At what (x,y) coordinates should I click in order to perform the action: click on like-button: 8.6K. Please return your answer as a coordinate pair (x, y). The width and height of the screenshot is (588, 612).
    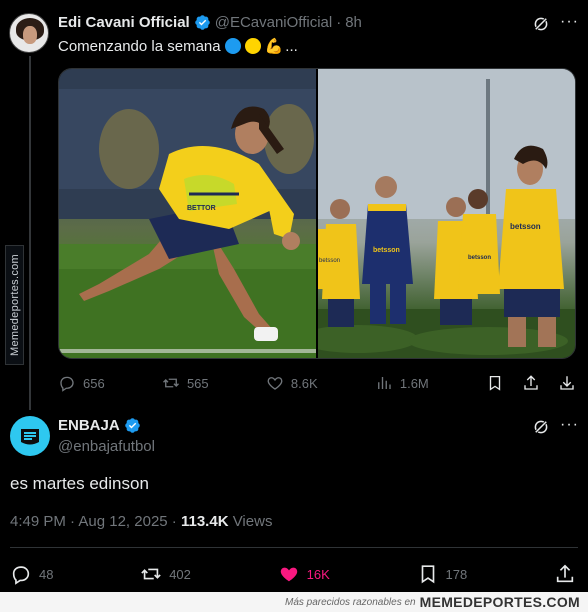
    Looking at the image, I should click on (292, 383).